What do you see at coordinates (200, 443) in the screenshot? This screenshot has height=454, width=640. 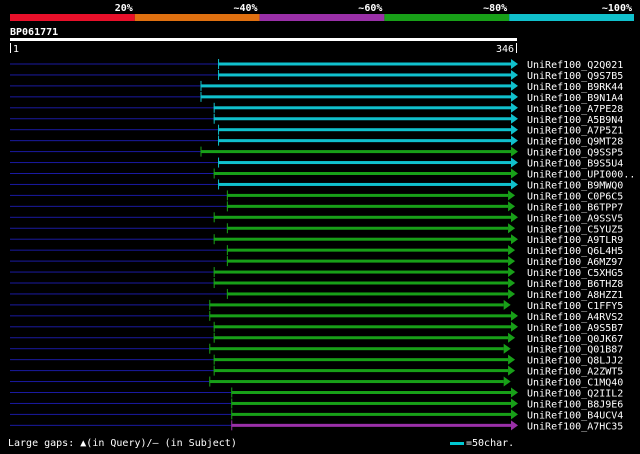 I see `subject-gap-text: (in Subject)` at bounding box center [200, 443].